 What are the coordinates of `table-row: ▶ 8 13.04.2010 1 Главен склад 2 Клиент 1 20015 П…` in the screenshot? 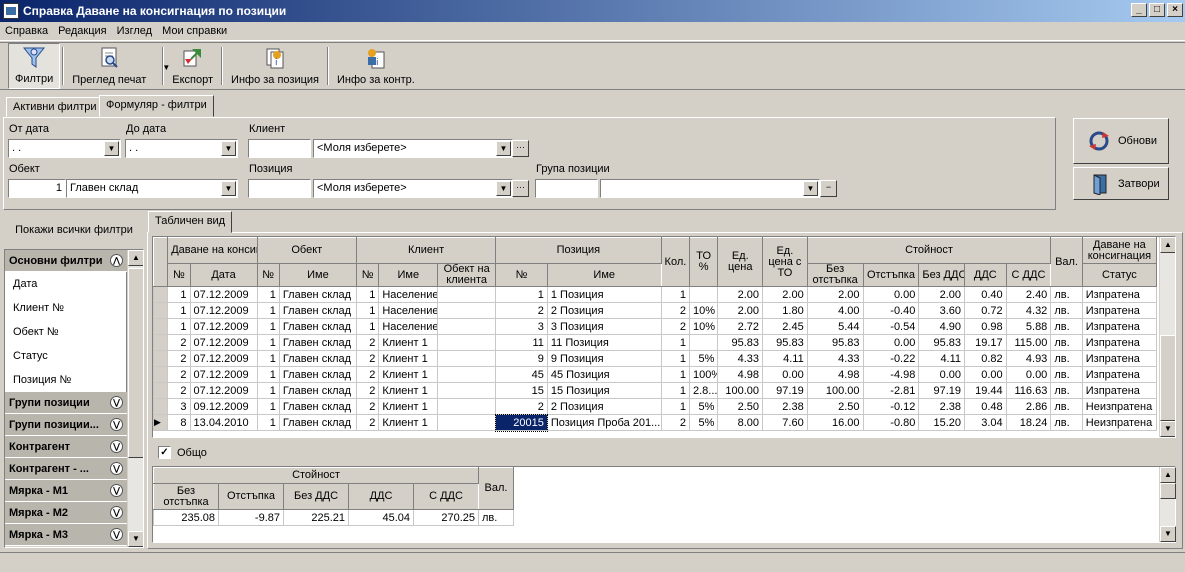 It's located at (655, 422).